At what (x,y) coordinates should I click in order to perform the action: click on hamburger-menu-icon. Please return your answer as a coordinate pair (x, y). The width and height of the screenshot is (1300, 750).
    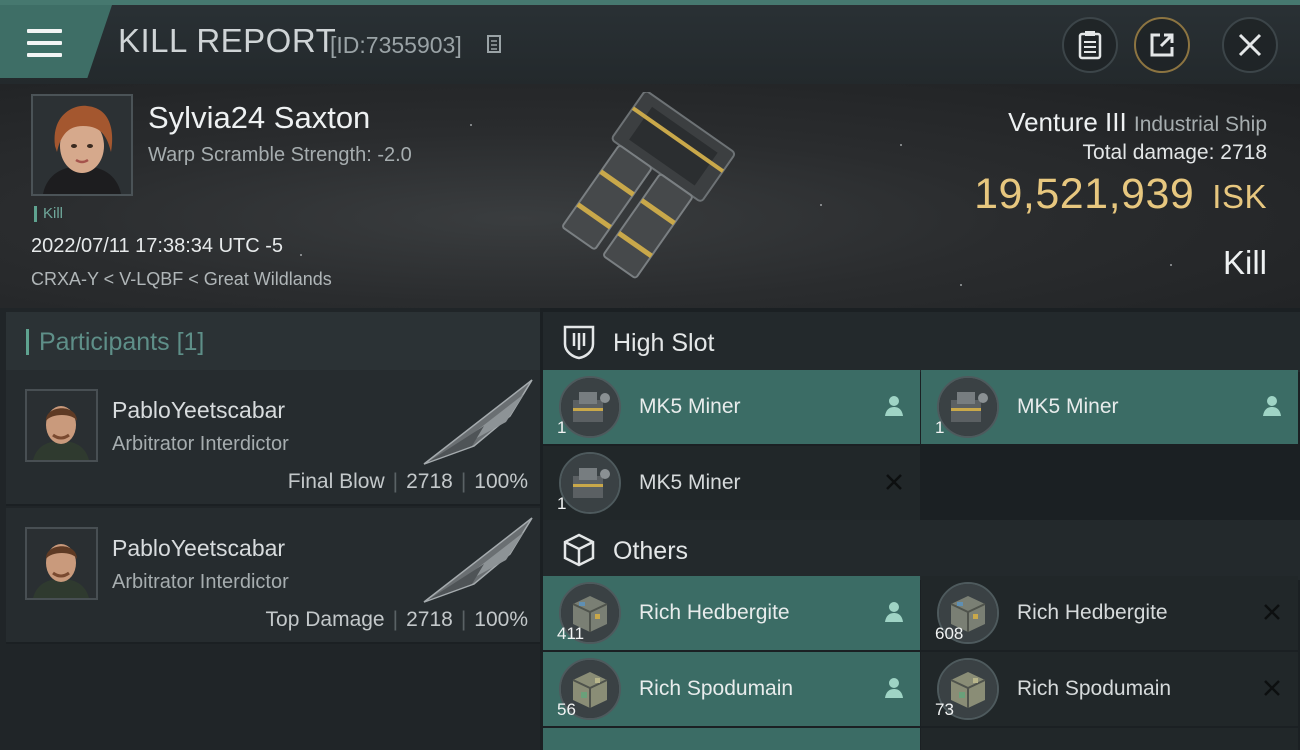
    Looking at the image, I should click on (44, 43).